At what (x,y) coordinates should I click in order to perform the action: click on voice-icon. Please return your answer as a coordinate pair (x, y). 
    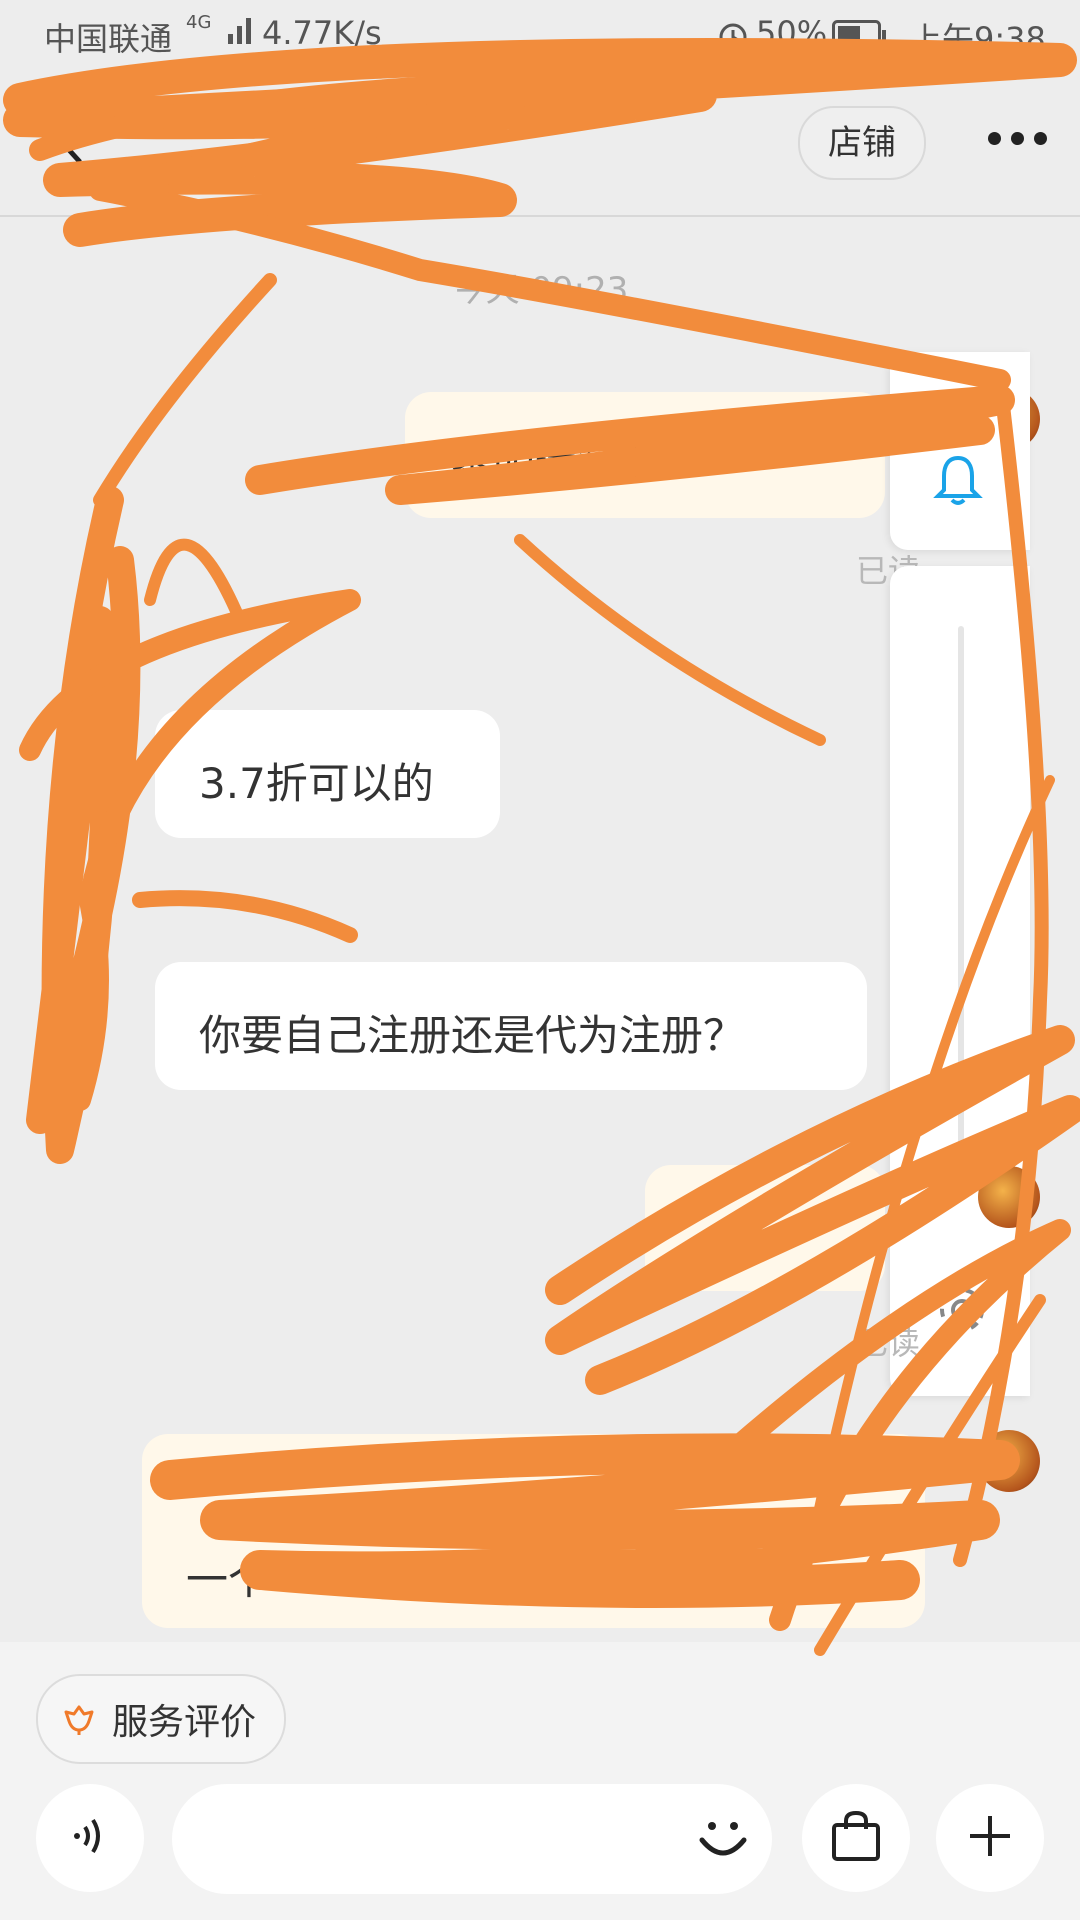
    Looking at the image, I should click on (90, 1838).